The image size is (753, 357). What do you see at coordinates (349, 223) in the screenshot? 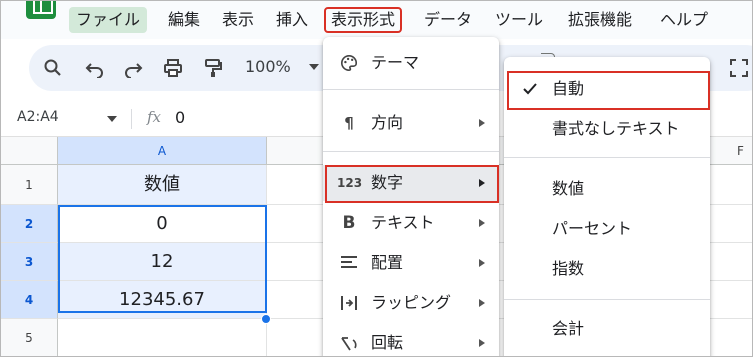
I see `bold-b-icon: B` at bounding box center [349, 223].